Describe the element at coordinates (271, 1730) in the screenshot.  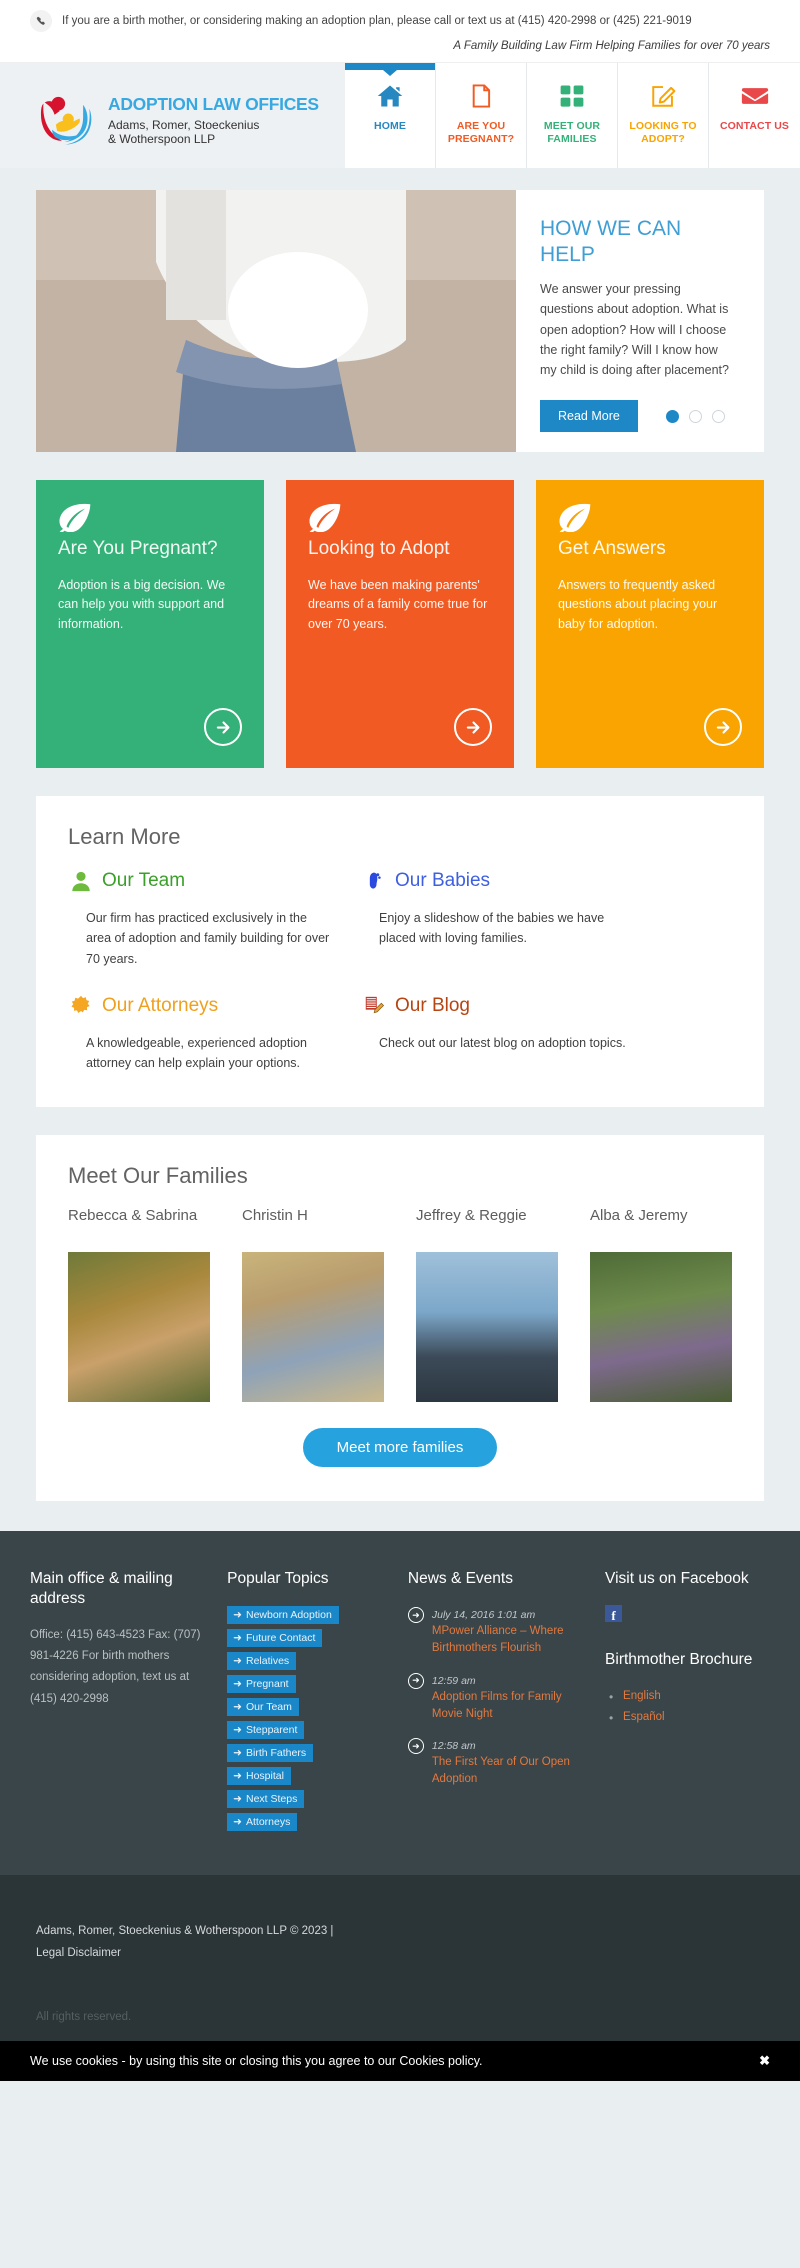
I see `topic-label: Stepparent` at that location.